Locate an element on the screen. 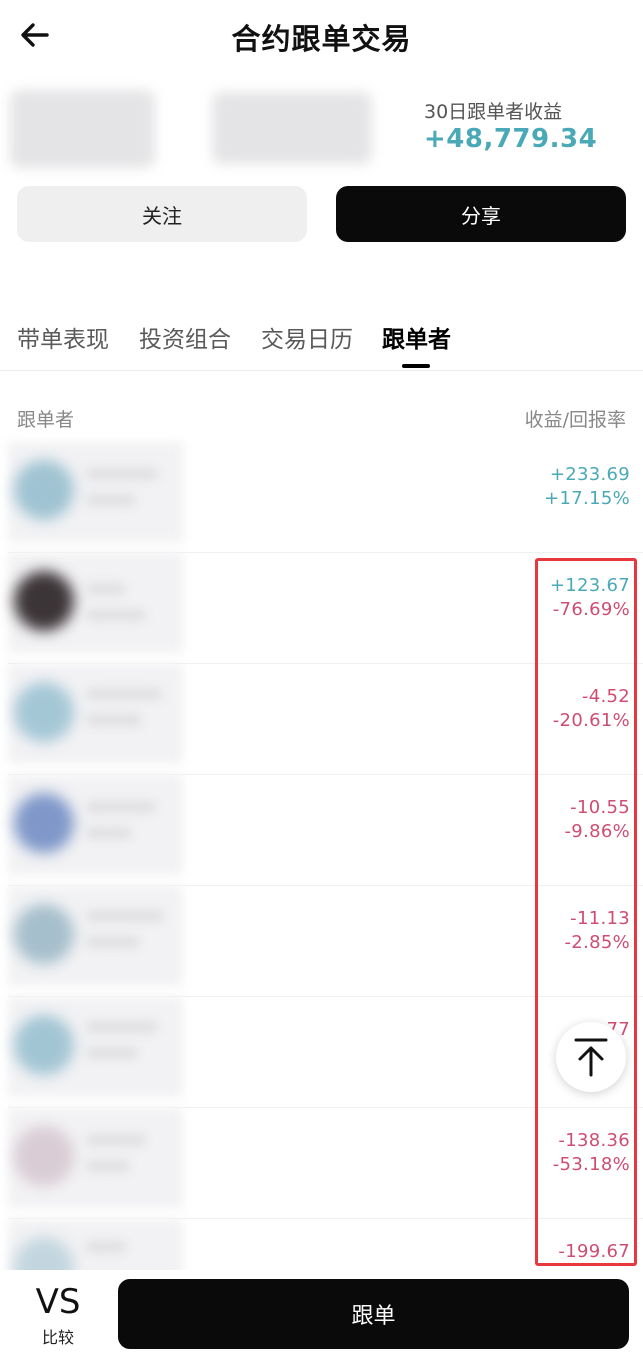 The width and height of the screenshot is (643, 1361). active-tab-indicator is located at coordinates (416, 366).